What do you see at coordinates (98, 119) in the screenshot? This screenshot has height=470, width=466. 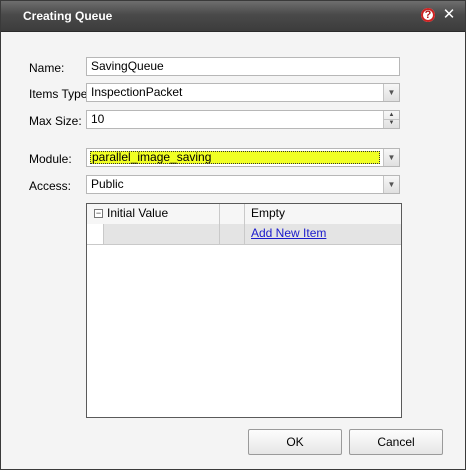 I see `max-size-value: 10` at bounding box center [98, 119].